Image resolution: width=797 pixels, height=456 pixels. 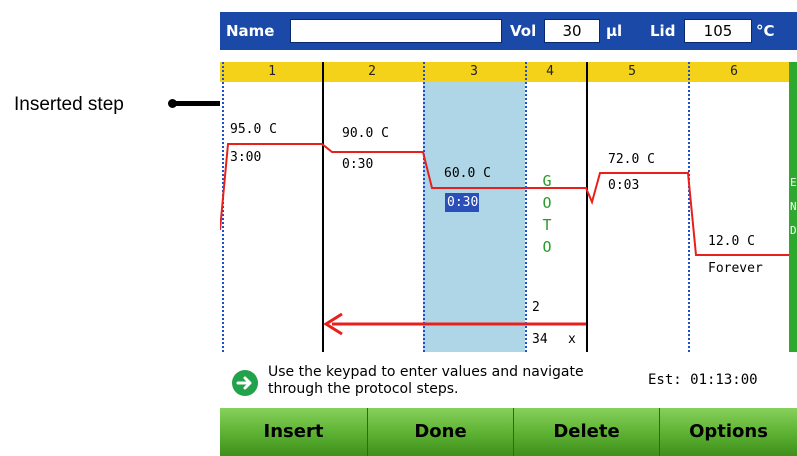 What do you see at coordinates (703, 380) in the screenshot?
I see `estimated-run-time: Est: 01:13:00` at bounding box center [703, 380].